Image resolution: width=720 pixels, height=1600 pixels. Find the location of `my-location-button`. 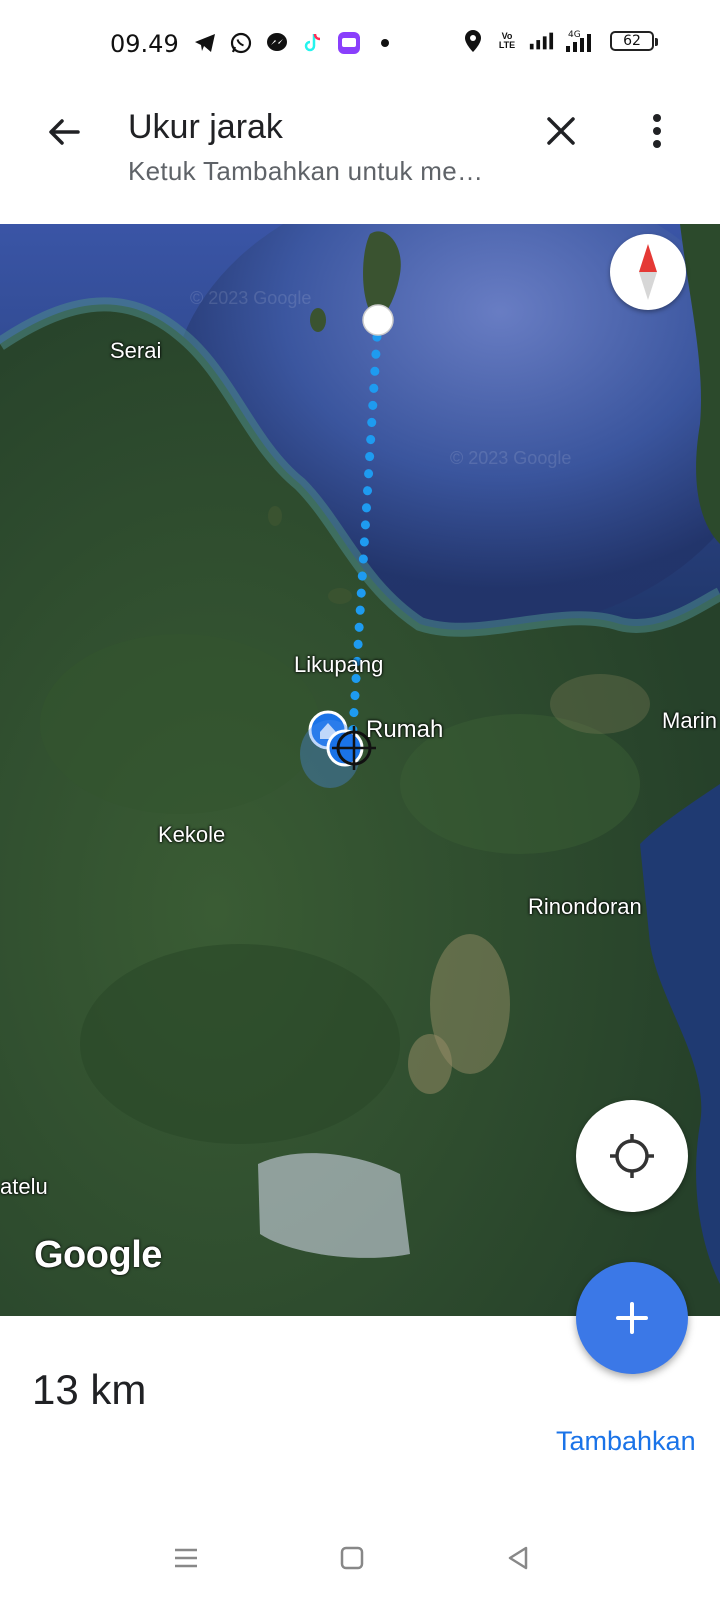

my-location-button is located at coordinates (632, 1156).